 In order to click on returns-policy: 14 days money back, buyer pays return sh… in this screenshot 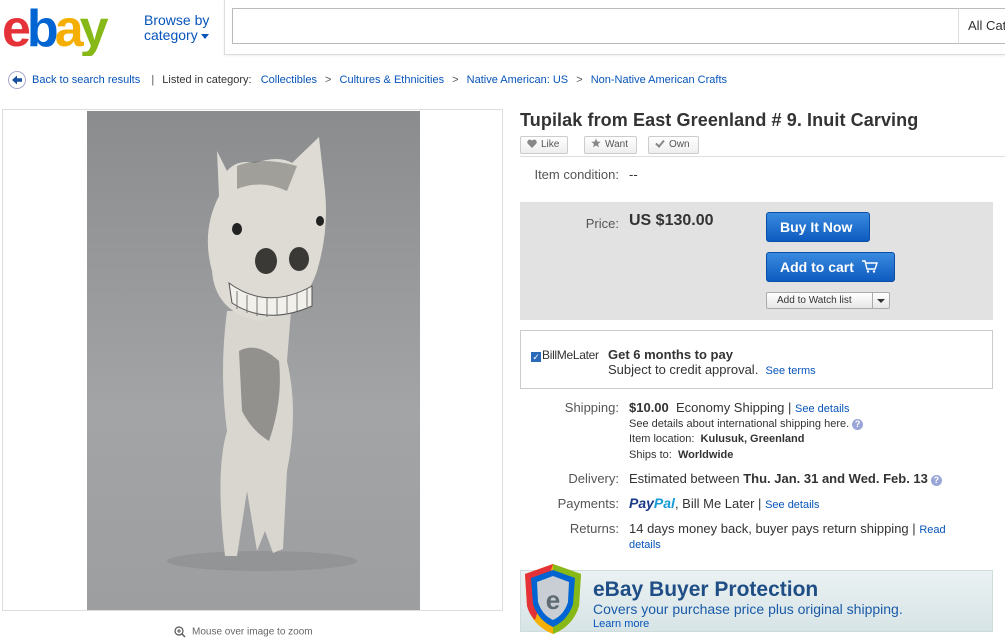, I will do `click(787, 528)`.